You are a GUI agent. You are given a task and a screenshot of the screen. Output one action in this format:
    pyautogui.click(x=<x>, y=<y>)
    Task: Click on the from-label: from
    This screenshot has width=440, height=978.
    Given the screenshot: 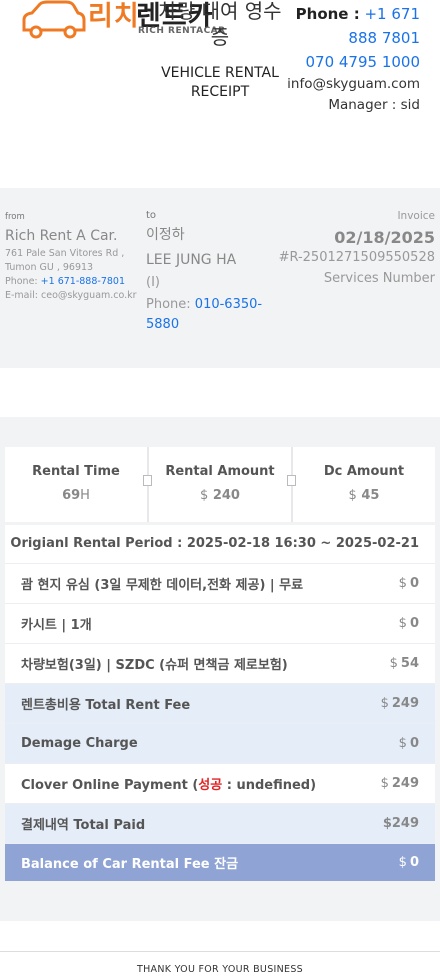 What is the action you would take?
    pyautogui.click(x=15, y=217)
    